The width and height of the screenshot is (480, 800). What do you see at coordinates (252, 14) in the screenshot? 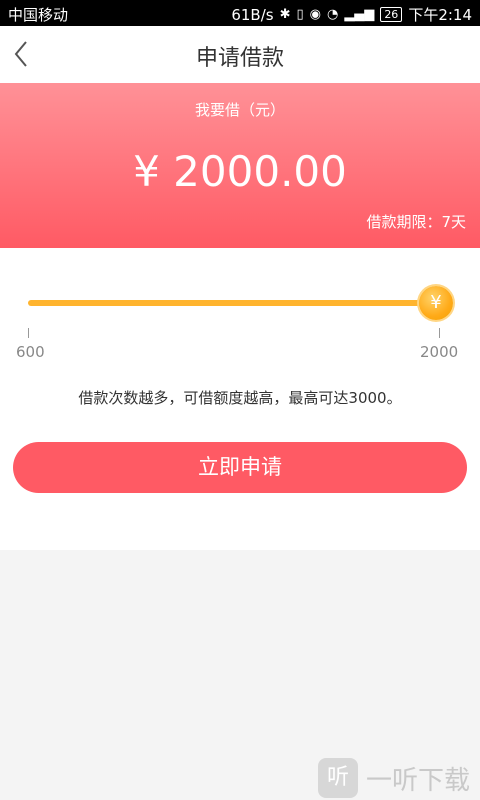
I see `network-speed: 61B/s` at bounding box center [252, 14].